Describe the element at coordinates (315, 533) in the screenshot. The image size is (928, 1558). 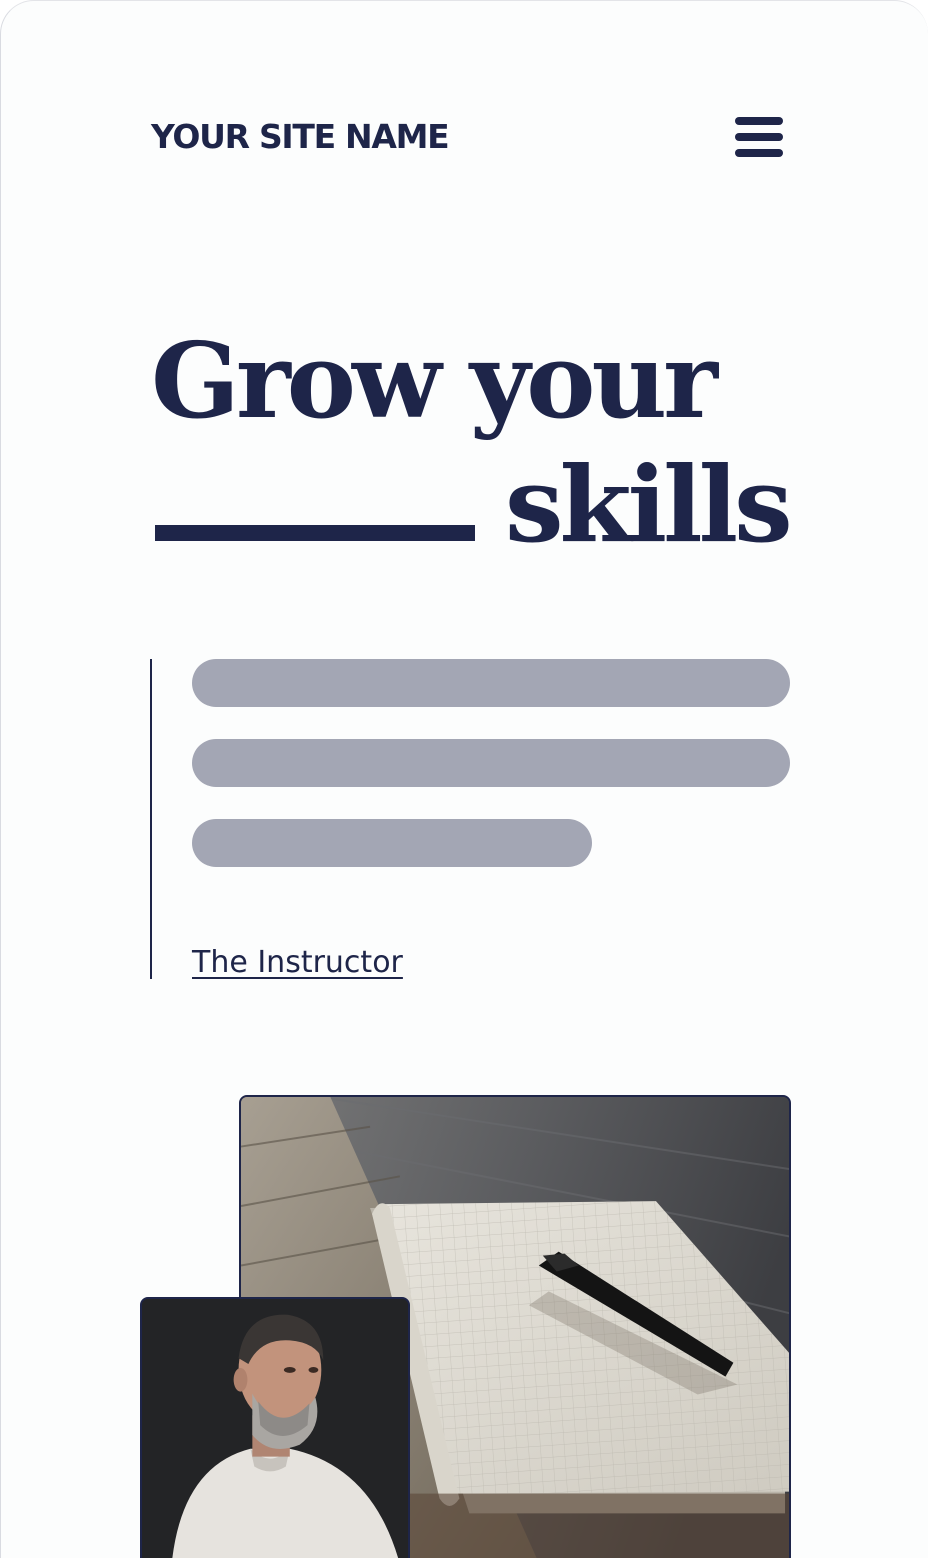
I see `headline-blank-underline` at that location.